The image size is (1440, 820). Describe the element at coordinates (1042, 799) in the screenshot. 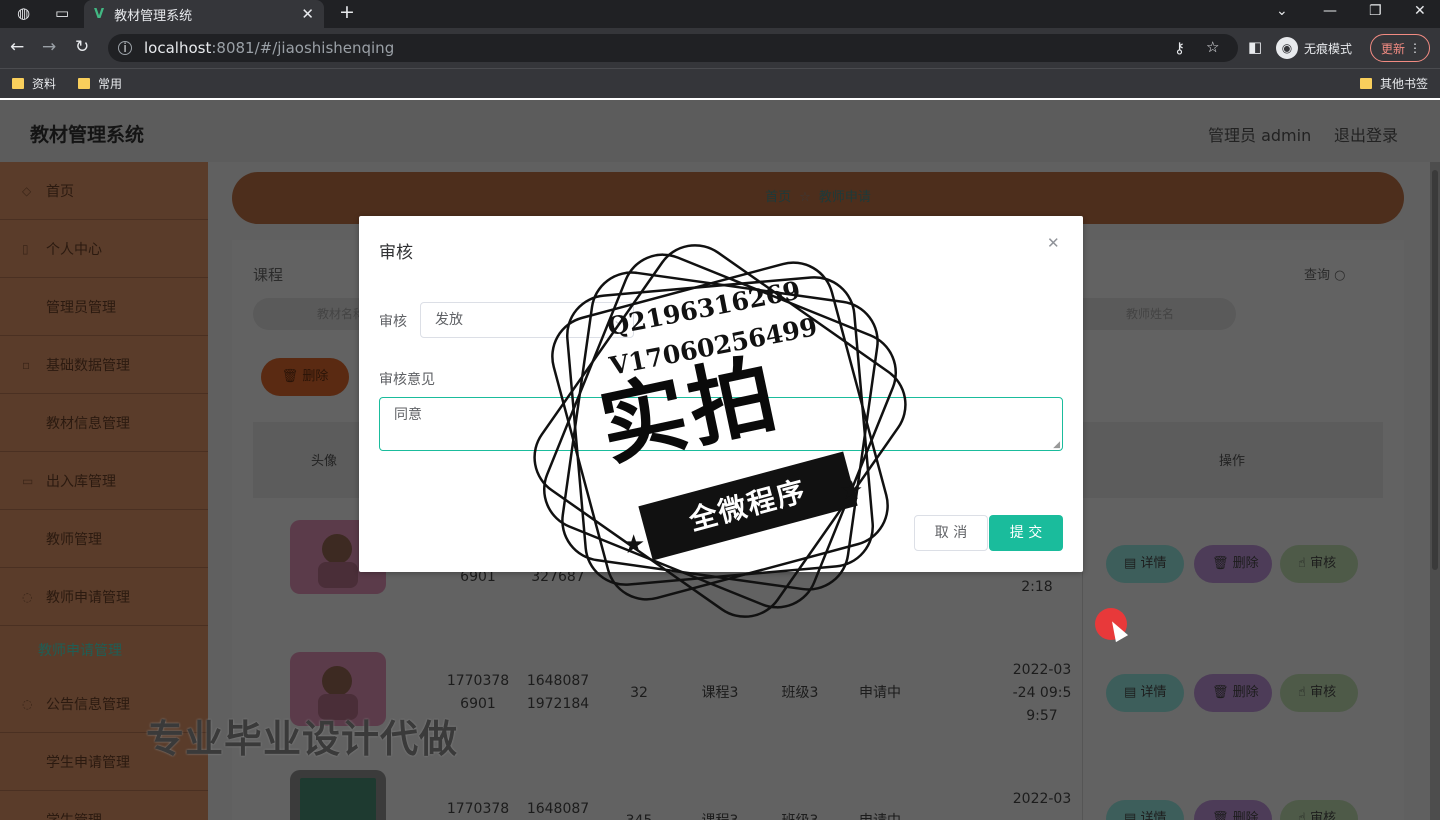

I see `row-time: 2022-03` at that location.